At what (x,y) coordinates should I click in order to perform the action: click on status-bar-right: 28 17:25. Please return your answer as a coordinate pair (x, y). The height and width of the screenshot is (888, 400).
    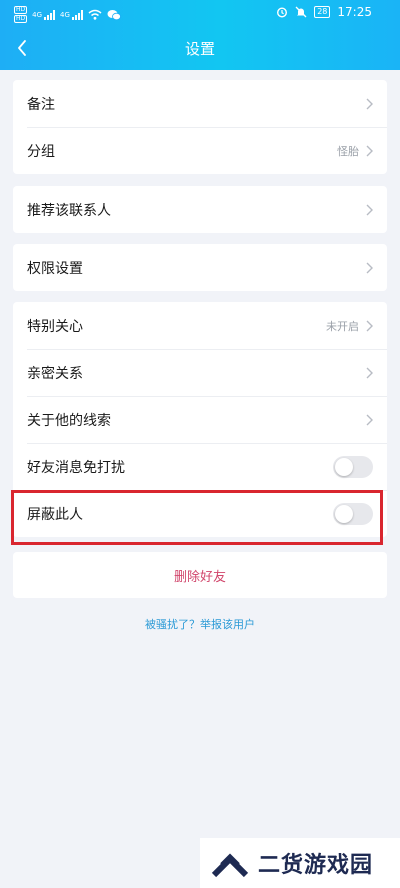
    Looking at the image, I should click on (324, 12).